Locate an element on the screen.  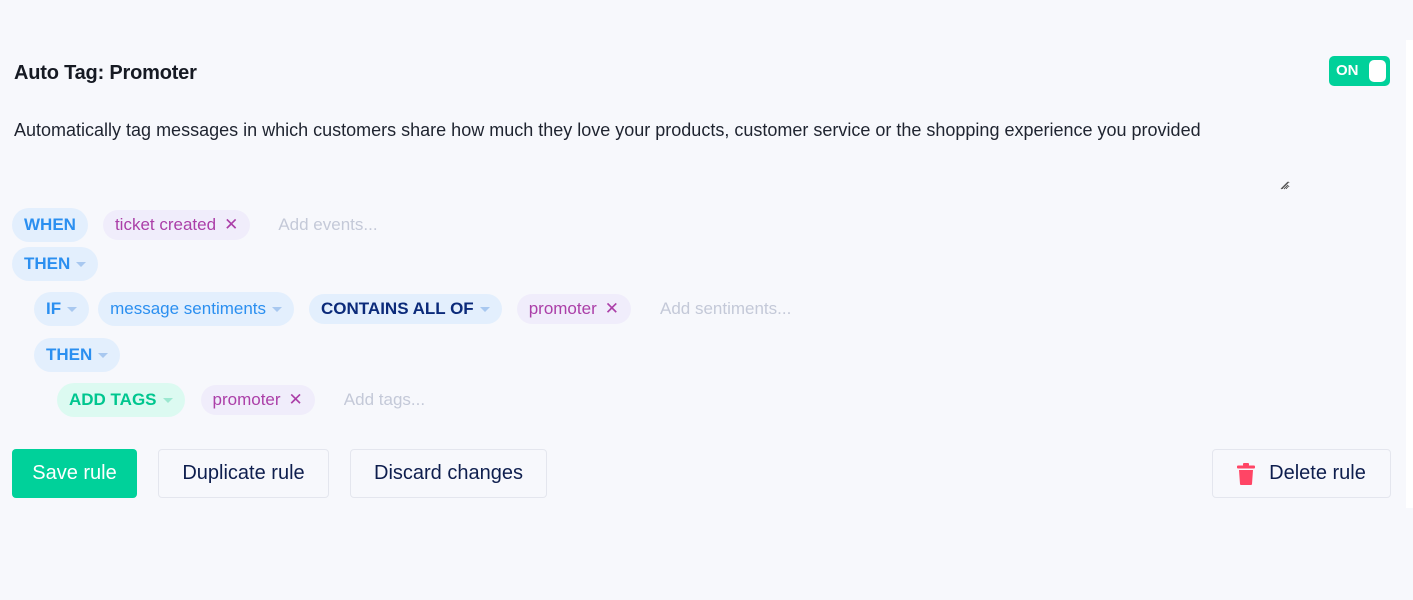
when-row: WHEN ticket created ✕ is located at coordinates (245, 225).